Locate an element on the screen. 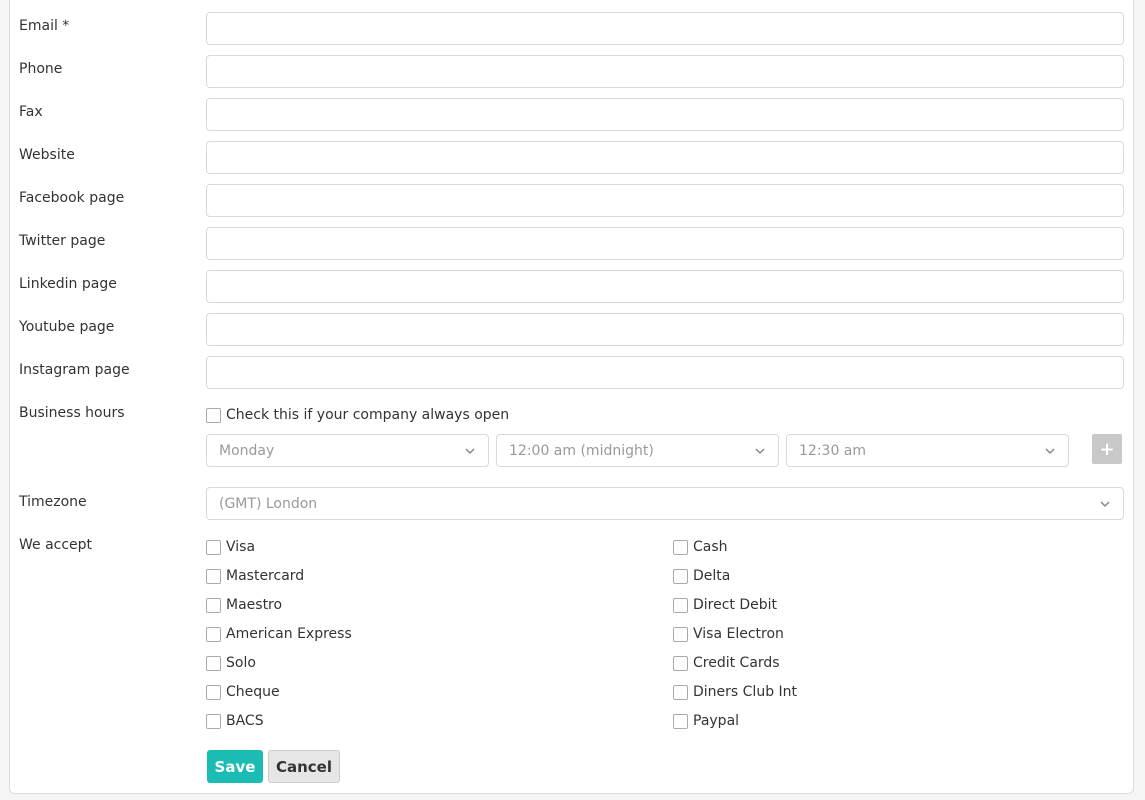 The width and height of the screenshot is (1145, 800). save-button: Save is located at coordinates (235, 766).